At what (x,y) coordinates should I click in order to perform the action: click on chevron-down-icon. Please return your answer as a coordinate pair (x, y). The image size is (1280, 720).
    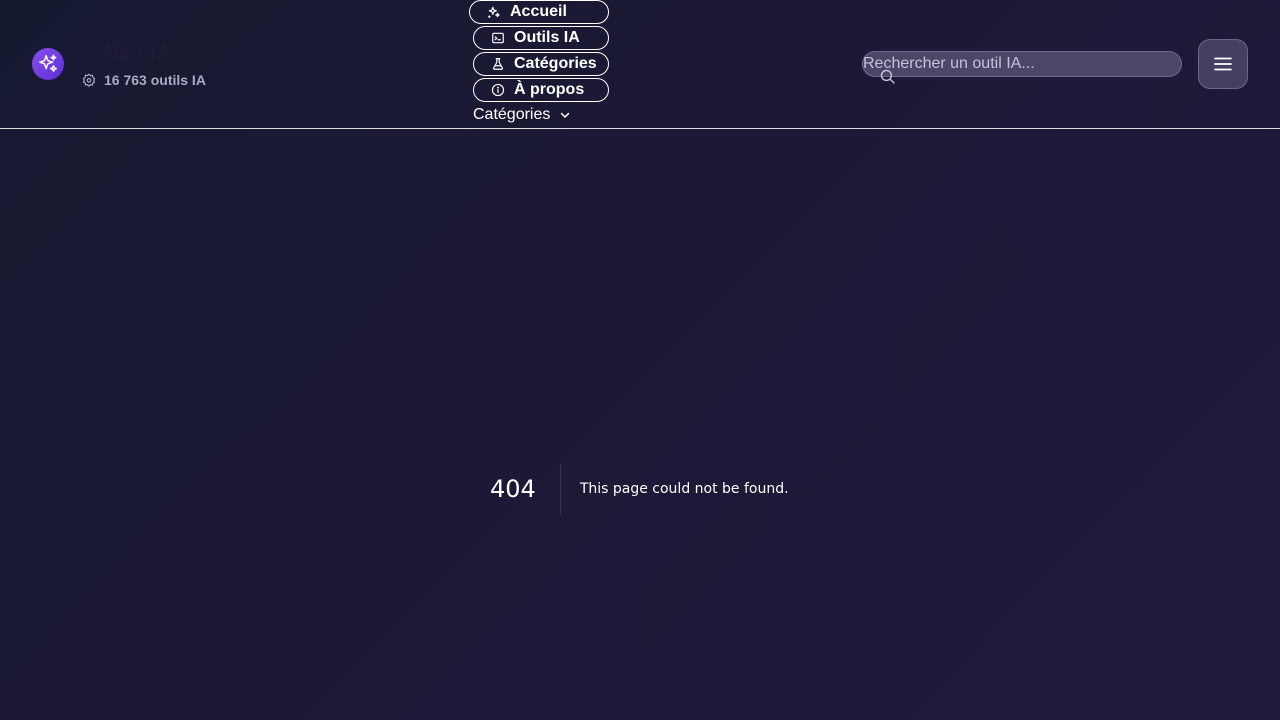
    Looking at the image, I should click on (565, 115).